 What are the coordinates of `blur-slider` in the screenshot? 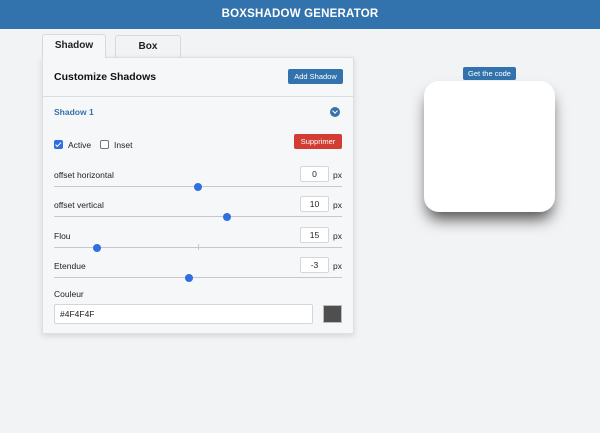 It's located at (198, 248).